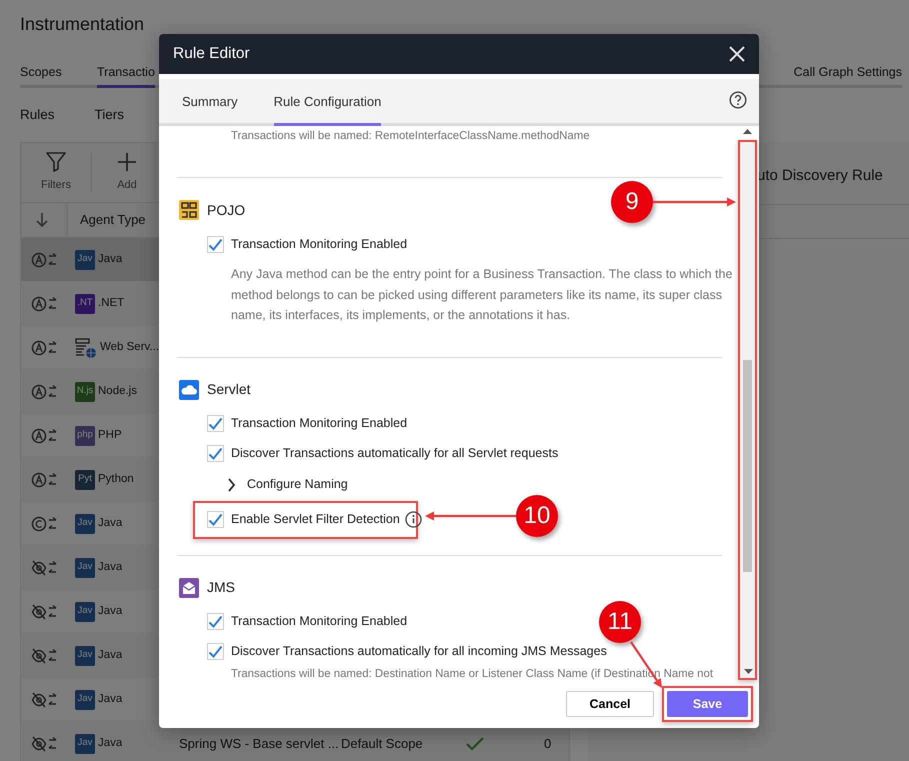  I want to click on scroll-down-icon, so click(748, 672).